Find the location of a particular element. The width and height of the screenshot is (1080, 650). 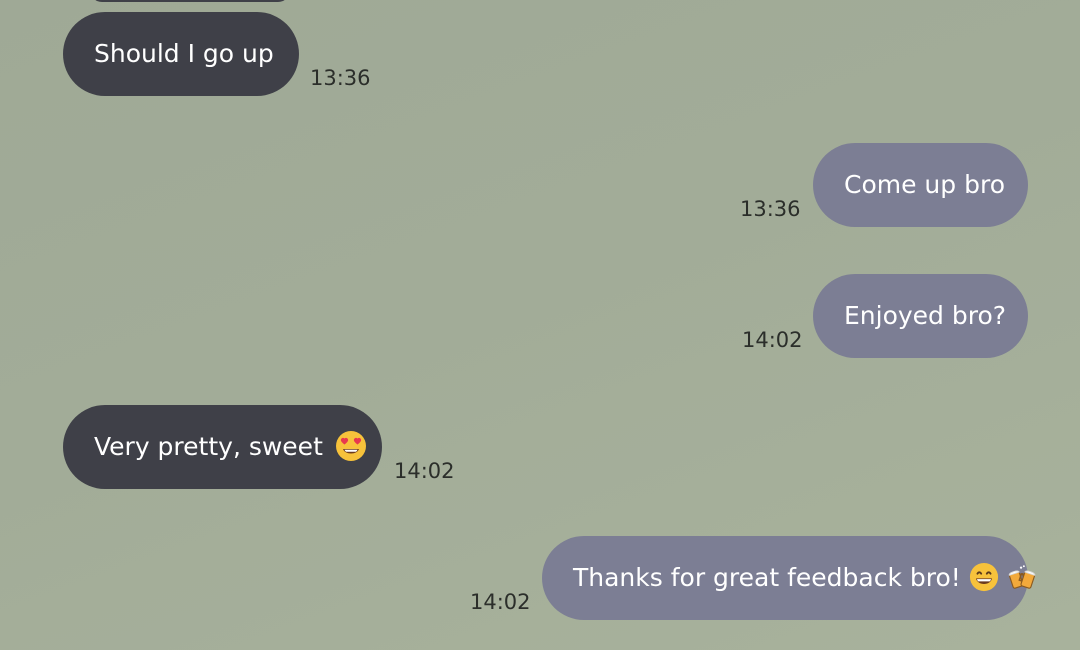

message-text: Thanks for great feedback bro! is located at coordinates (767, 577).